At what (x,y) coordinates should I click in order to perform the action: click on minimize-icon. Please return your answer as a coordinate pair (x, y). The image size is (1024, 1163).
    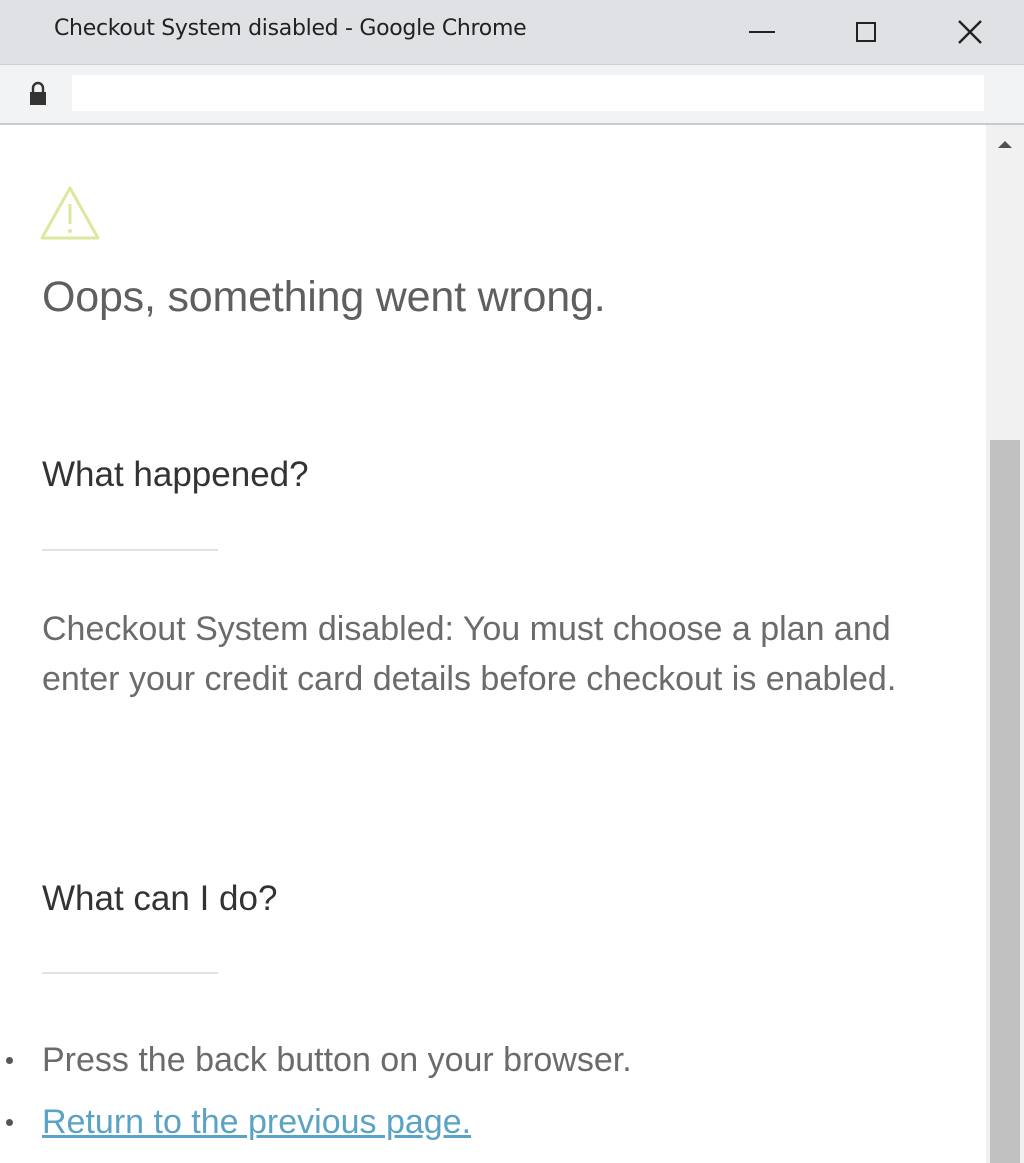
    Looking at the image, I should click on (762, 32).